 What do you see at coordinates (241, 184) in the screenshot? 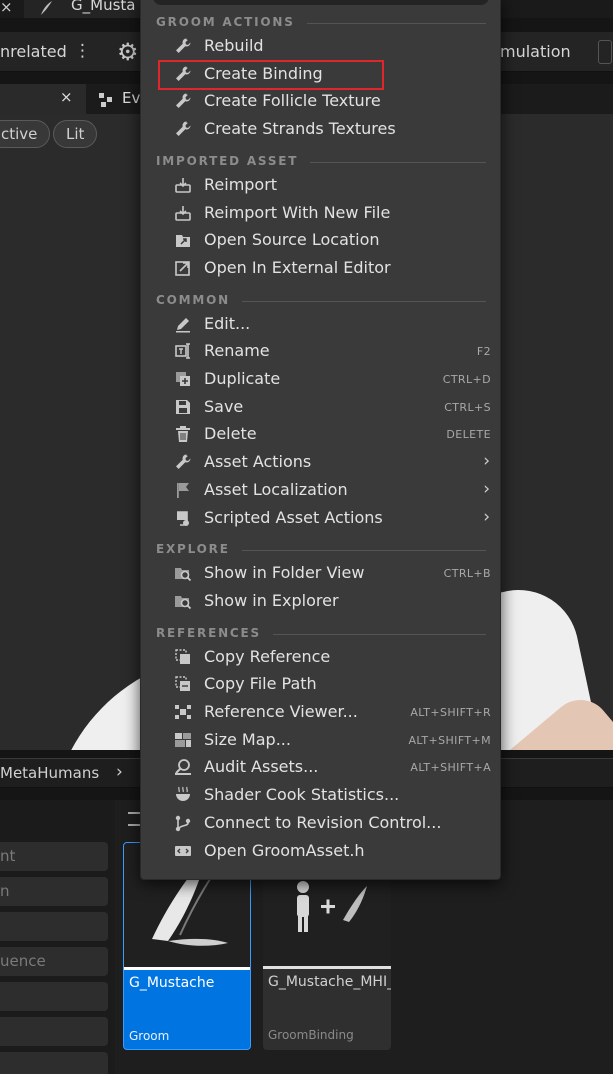
I see `menu-item-label: Reimport` at bounding box center [241, 184].